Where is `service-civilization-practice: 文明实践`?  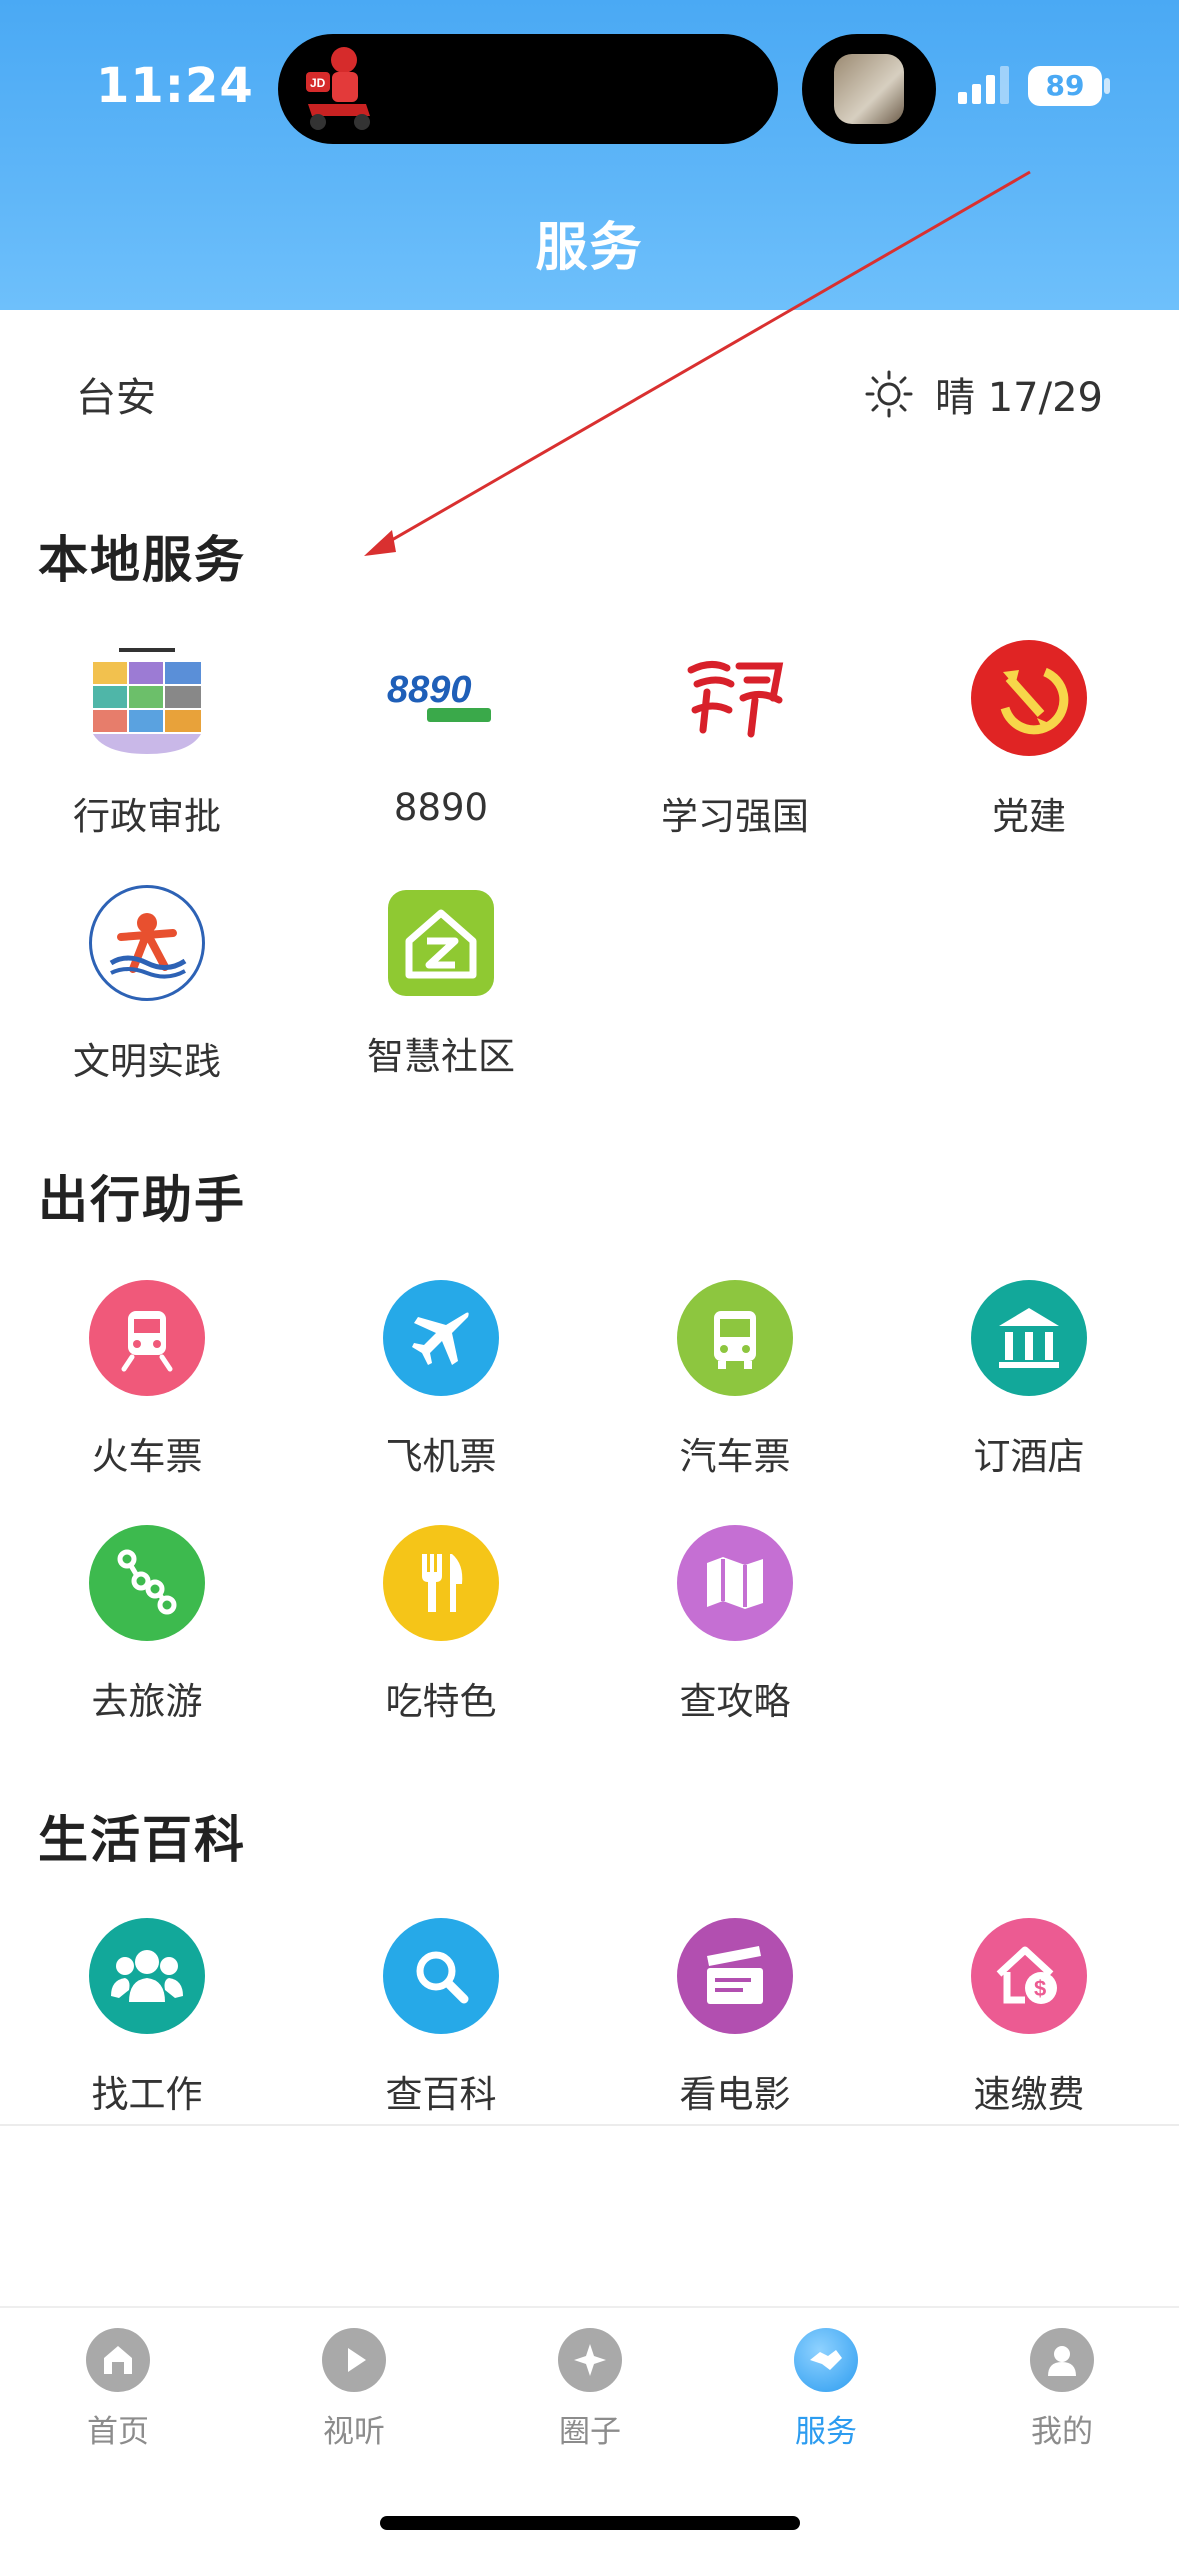 service-civilization-practice: 文明实践 is located at coordinates (147, 985).